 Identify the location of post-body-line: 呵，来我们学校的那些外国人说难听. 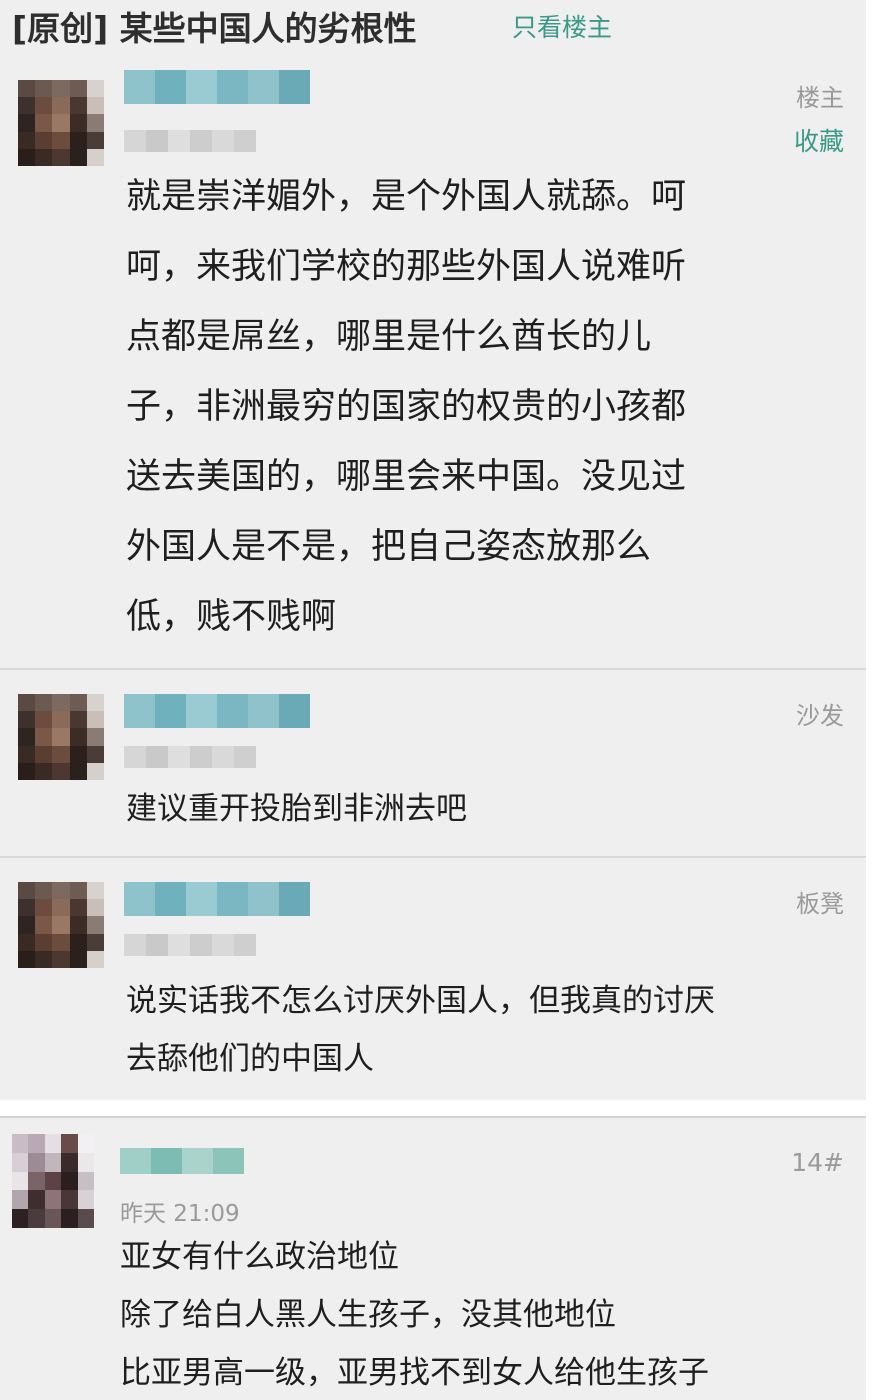
(406, 267).